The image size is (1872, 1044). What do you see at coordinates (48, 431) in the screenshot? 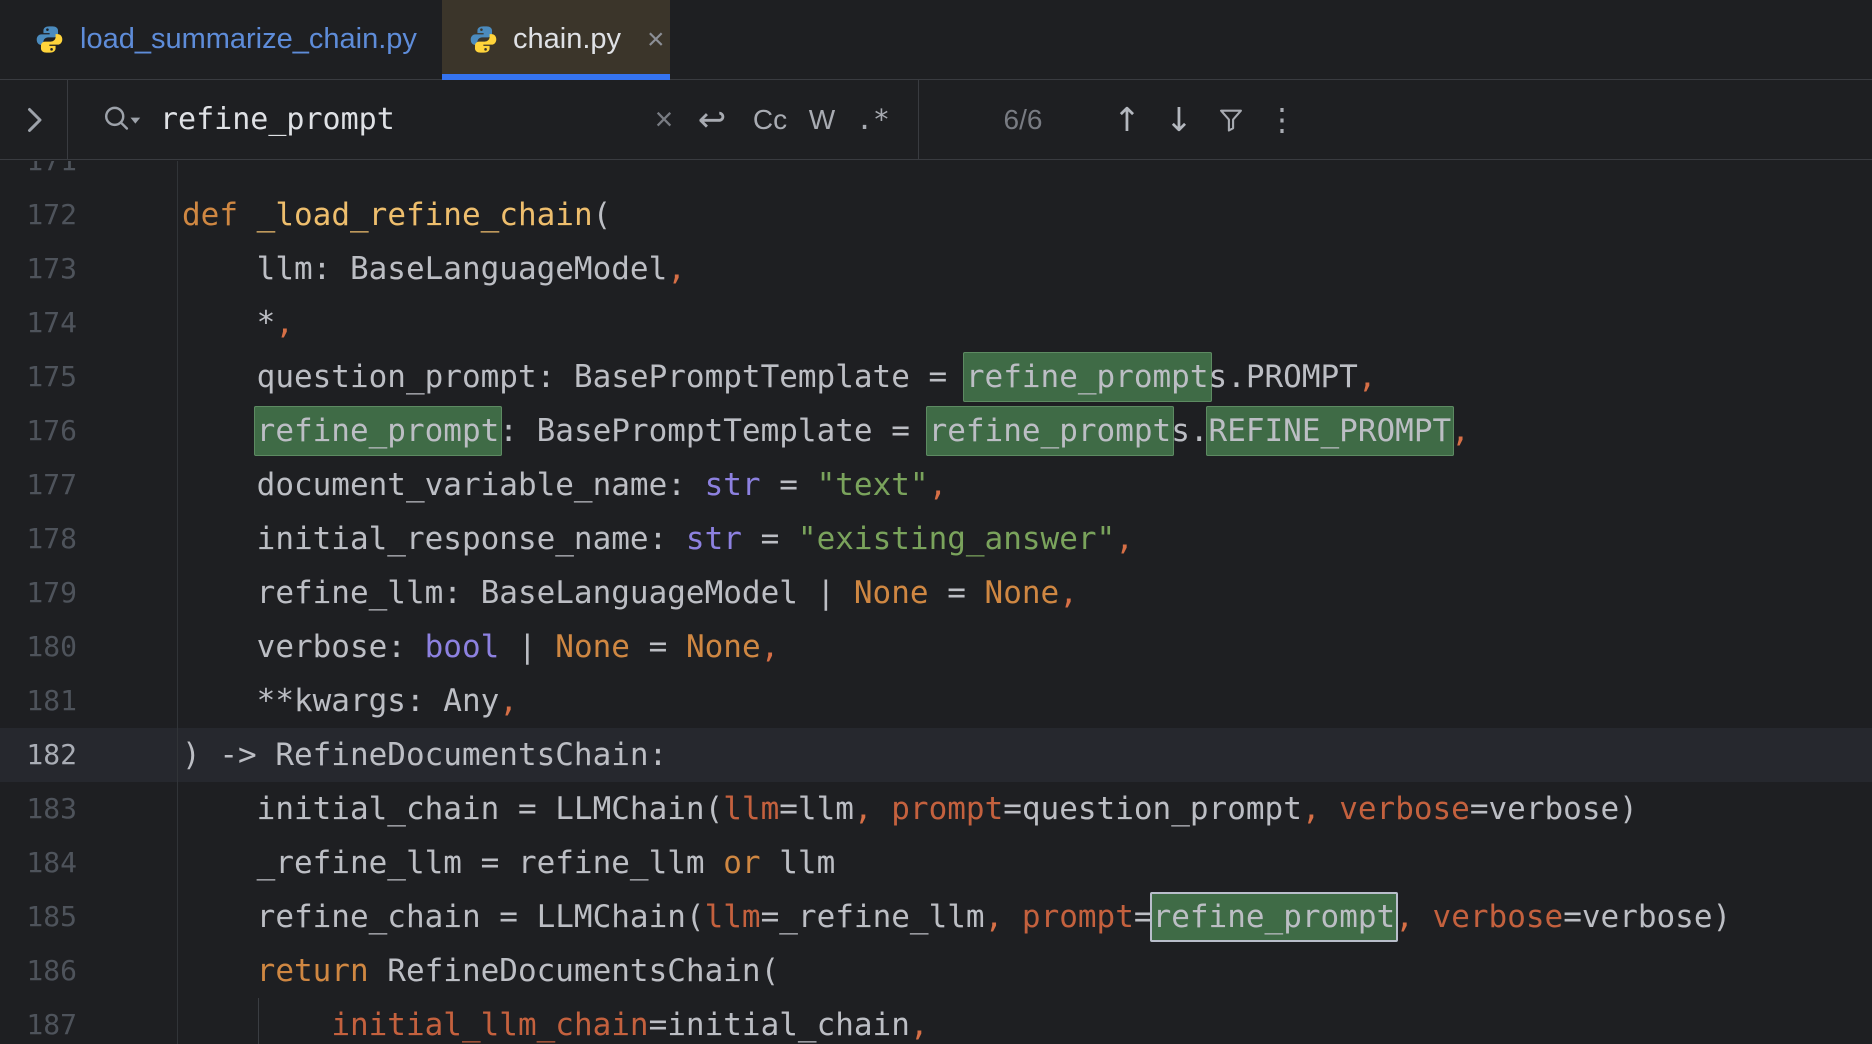
I see `line-number: 176` at bounding box center [48, 431].